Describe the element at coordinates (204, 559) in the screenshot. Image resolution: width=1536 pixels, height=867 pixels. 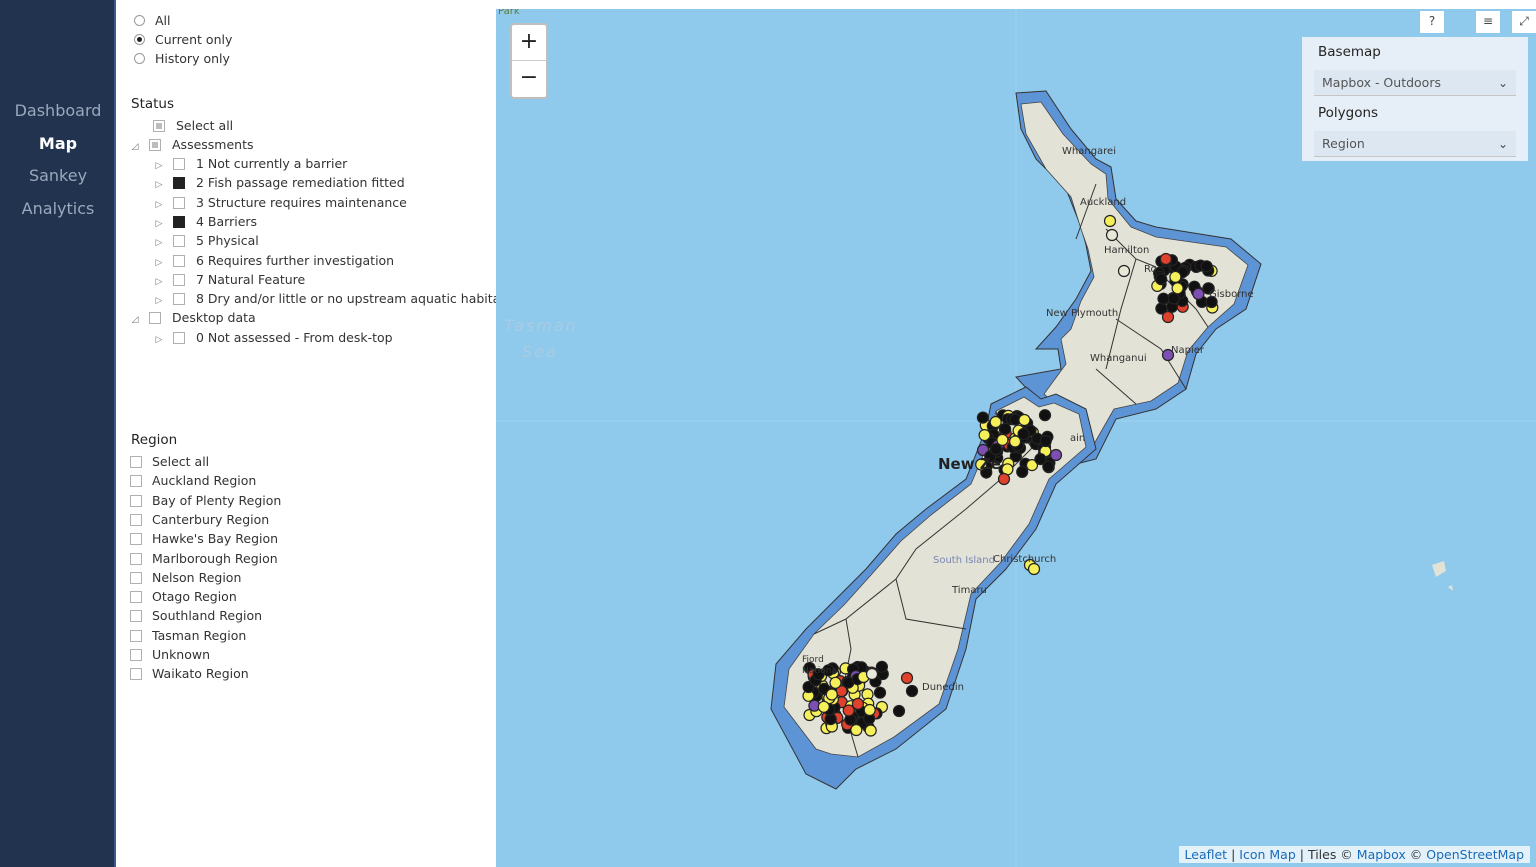
I see `region-item: Marlborough Region` at that location.